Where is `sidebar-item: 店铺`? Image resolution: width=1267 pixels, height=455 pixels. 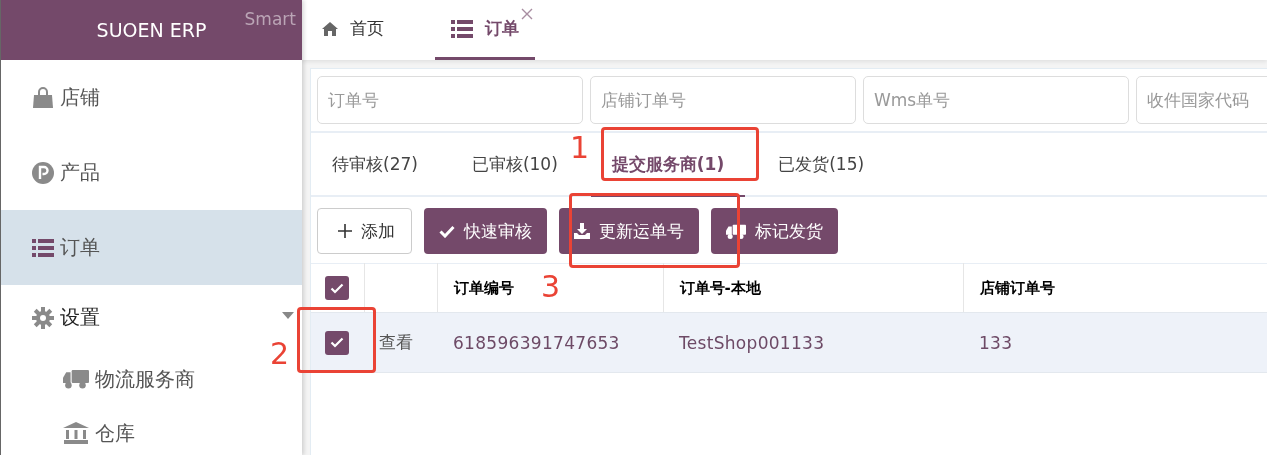 sidebar-item: 店铺 is located at coordinates (151, 97).